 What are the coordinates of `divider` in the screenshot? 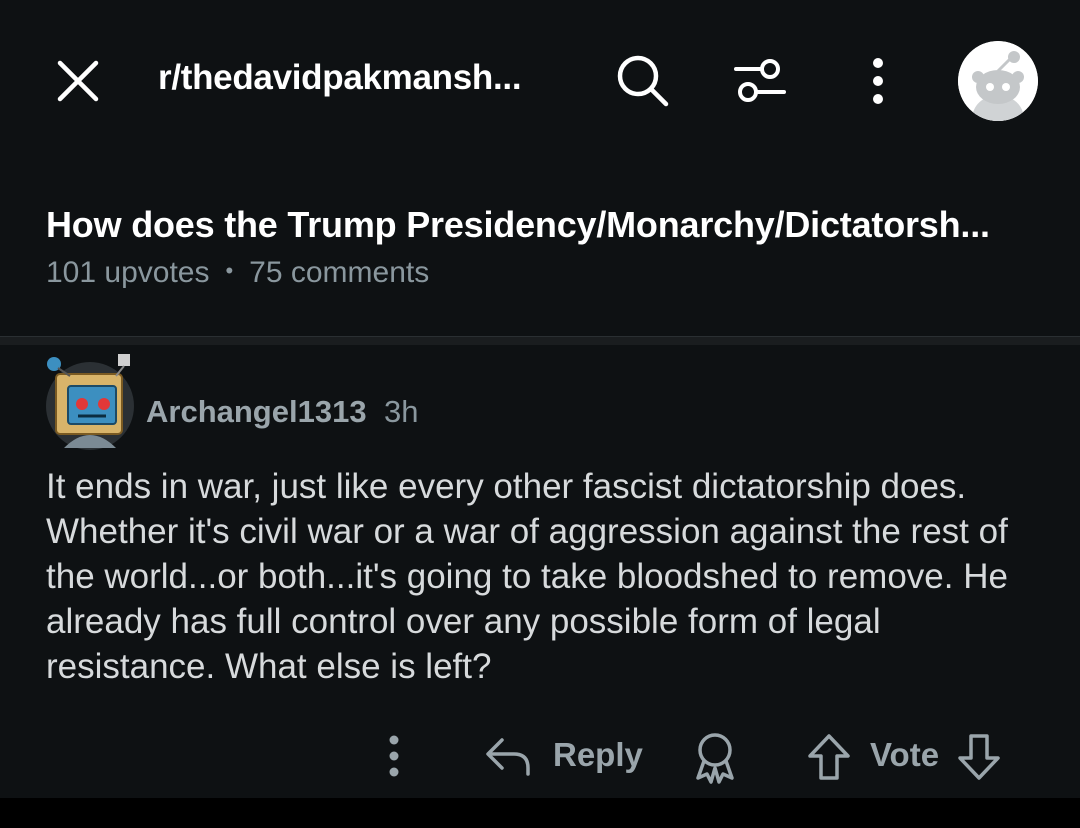 It's located at (540, 340).